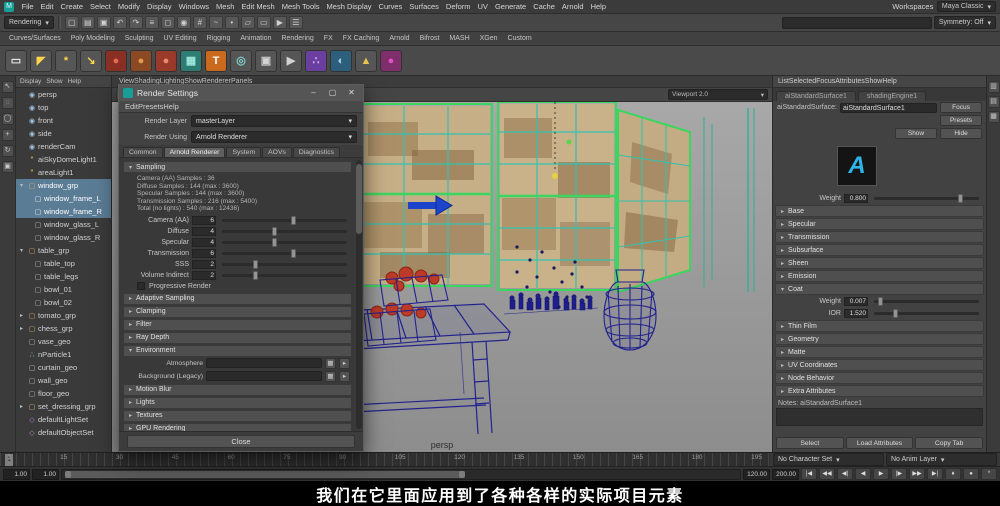 The width and height of the screenshot is (1000, 506). What do you see at coordinates (265, 474) in the screenshot?
I see `range-slider-handle` at bounding box center [265, 474].